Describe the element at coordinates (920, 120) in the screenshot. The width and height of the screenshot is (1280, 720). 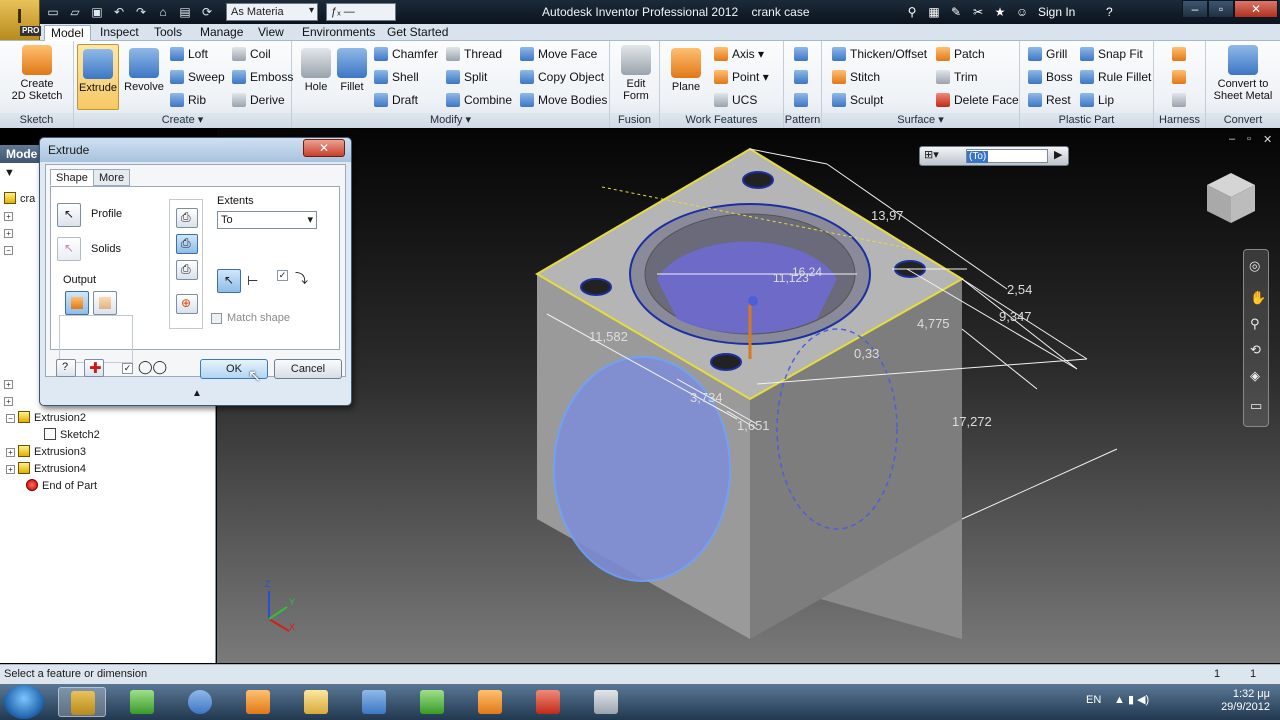
I see `group-label-surface: Surface ▾` at that location.